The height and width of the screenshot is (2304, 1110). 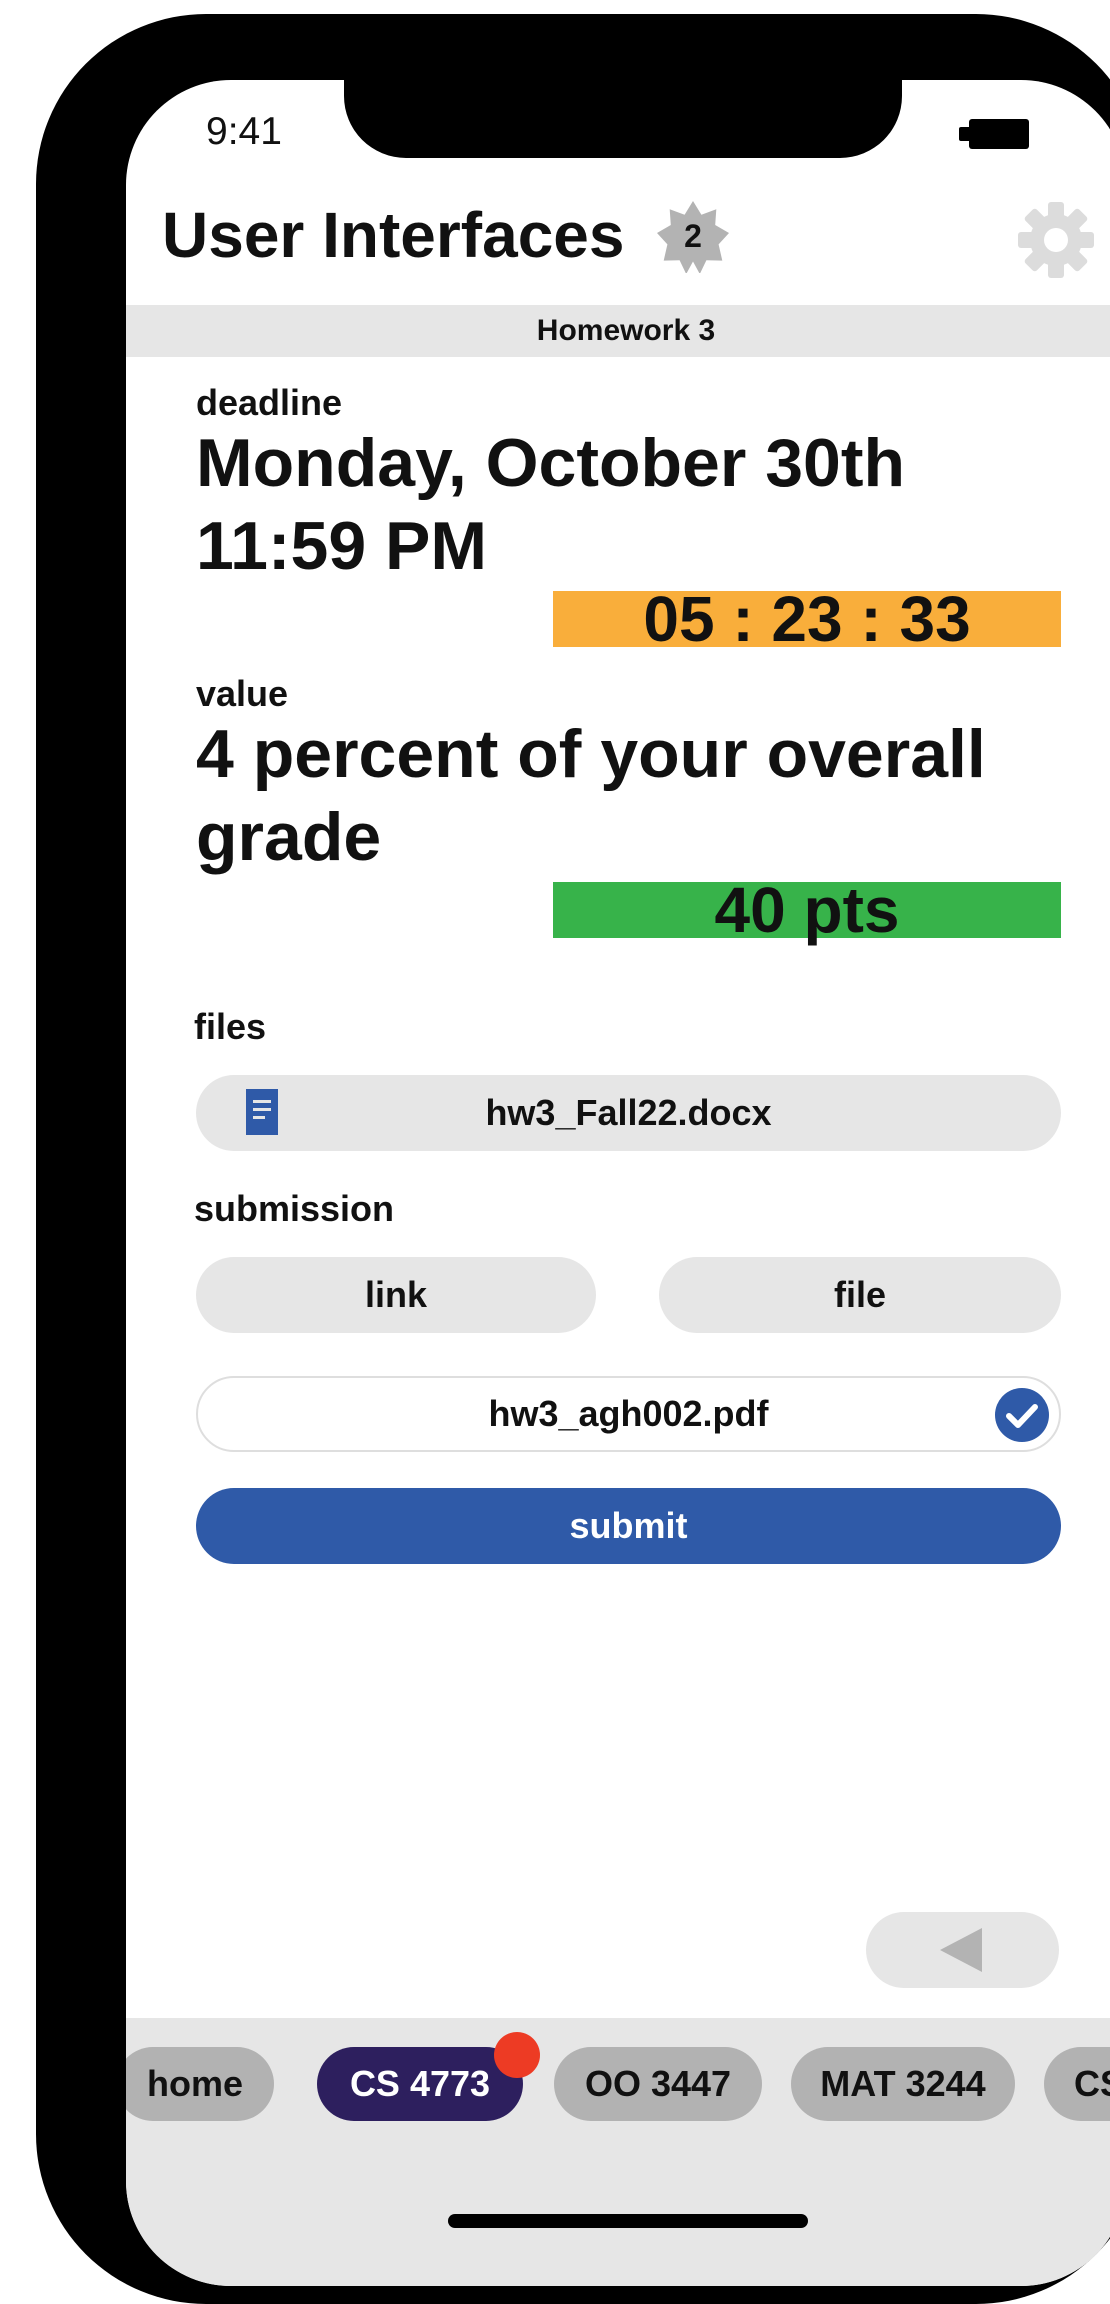 I want to click on value-text-line2: grade, so click(x=289, y=837).